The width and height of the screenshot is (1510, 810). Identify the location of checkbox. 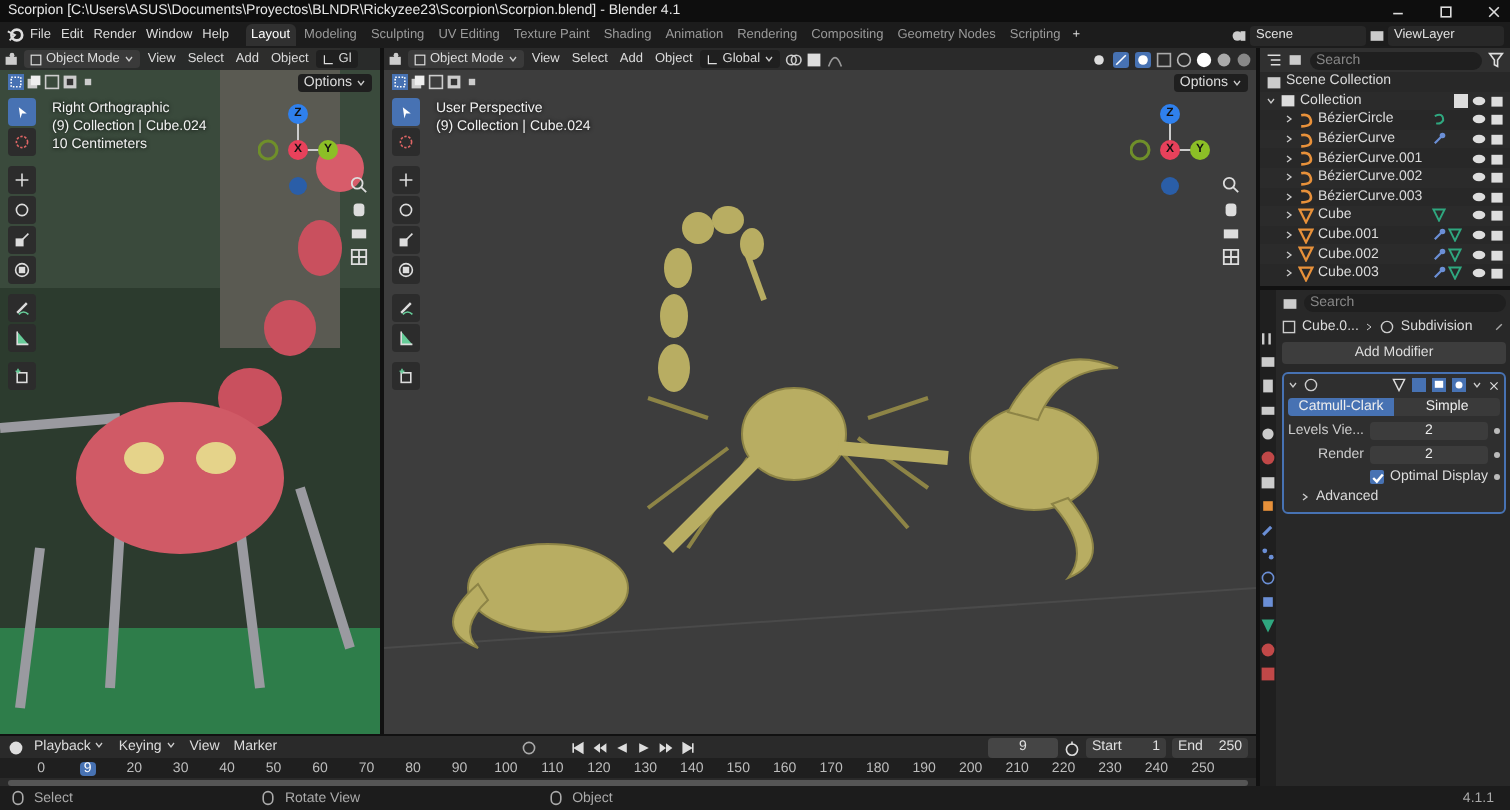
(1377, 477).